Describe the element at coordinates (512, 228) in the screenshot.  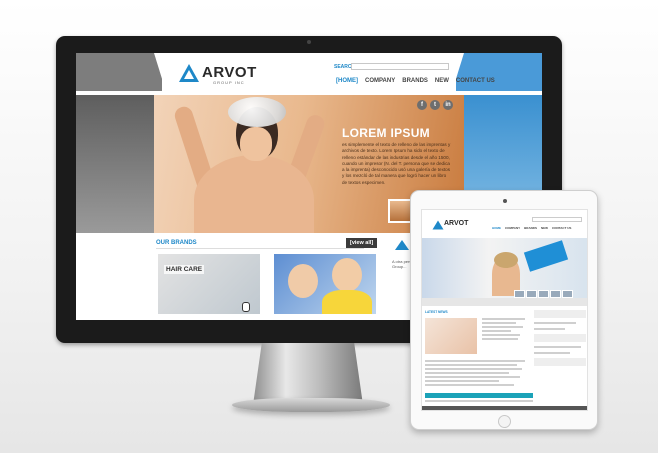
I see `tablet-nav-company: COMPANY` at that location.